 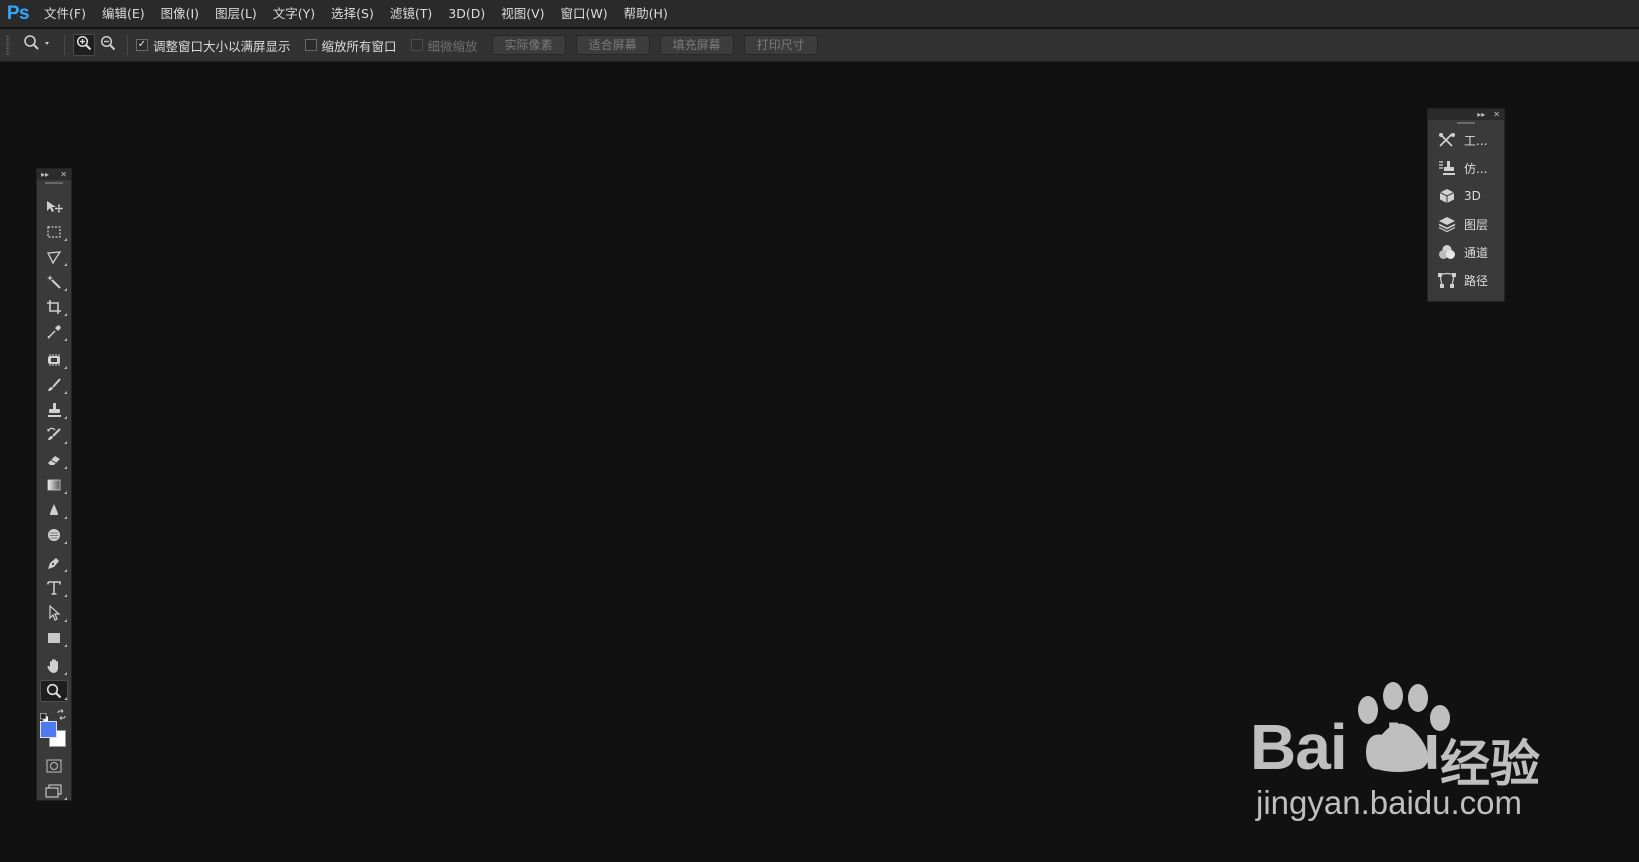 I want to click on screen-mode-button, so click(x=54, y=790).